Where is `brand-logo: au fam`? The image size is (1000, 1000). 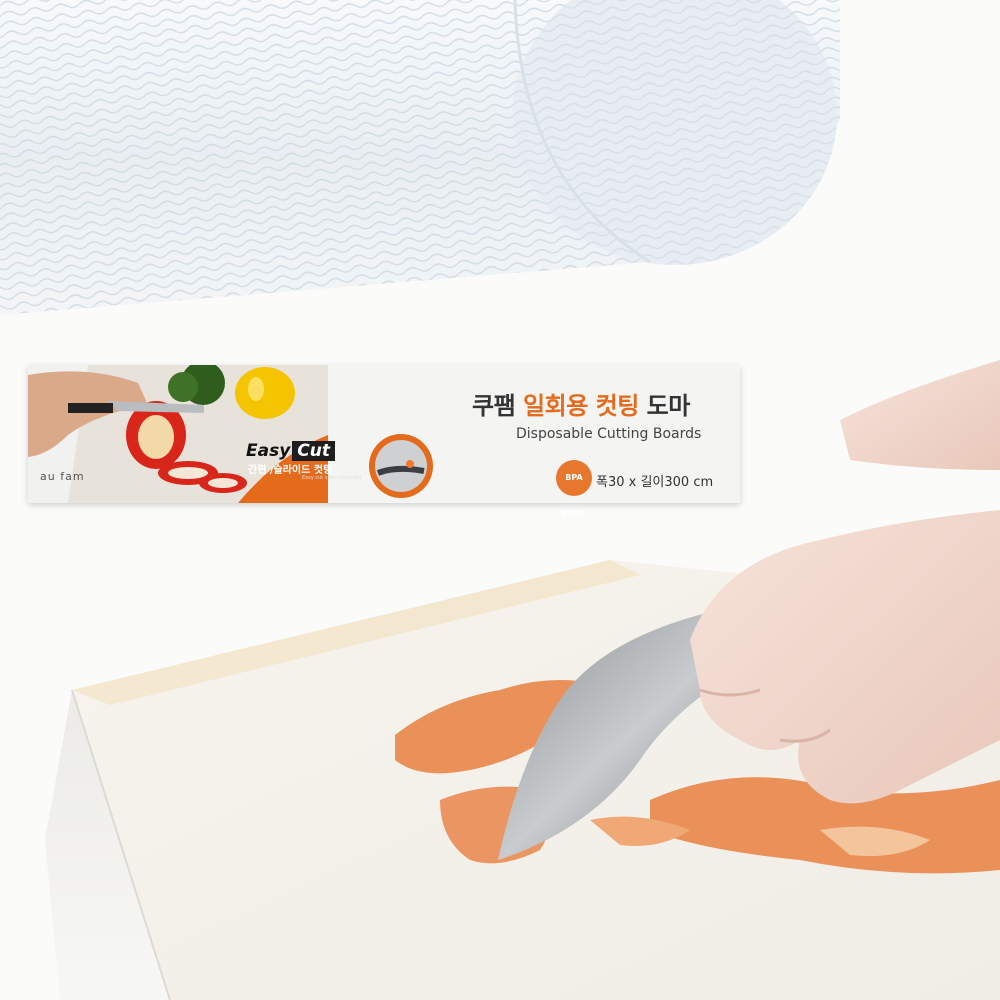 brand-logo: au fam is located at coordinates (62, 476).